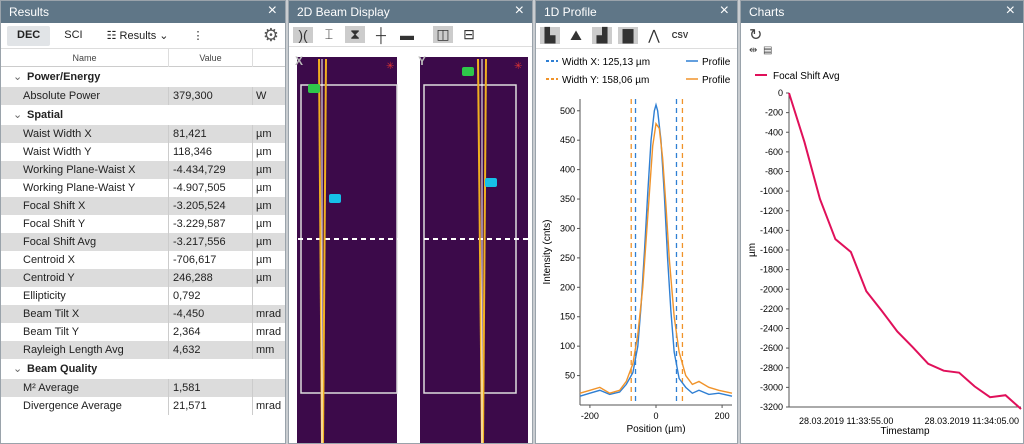  What do you see at coordinates (753, 50) in the screenshot?
I see `fit-width-icon: ⇹` at bounding box center [753, 50].